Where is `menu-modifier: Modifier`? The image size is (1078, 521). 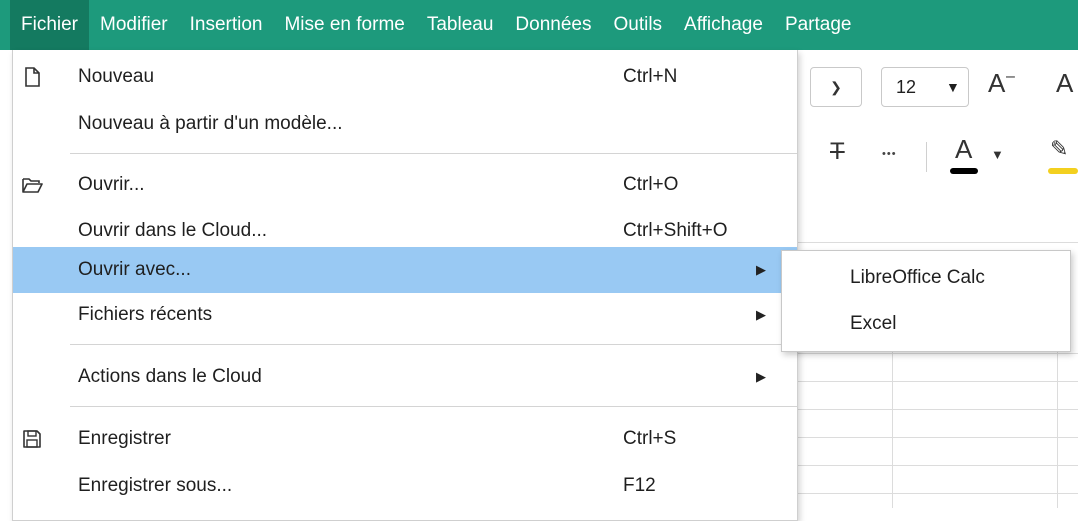 menu-modifier: Modifier is located at coordinates (134, 25).